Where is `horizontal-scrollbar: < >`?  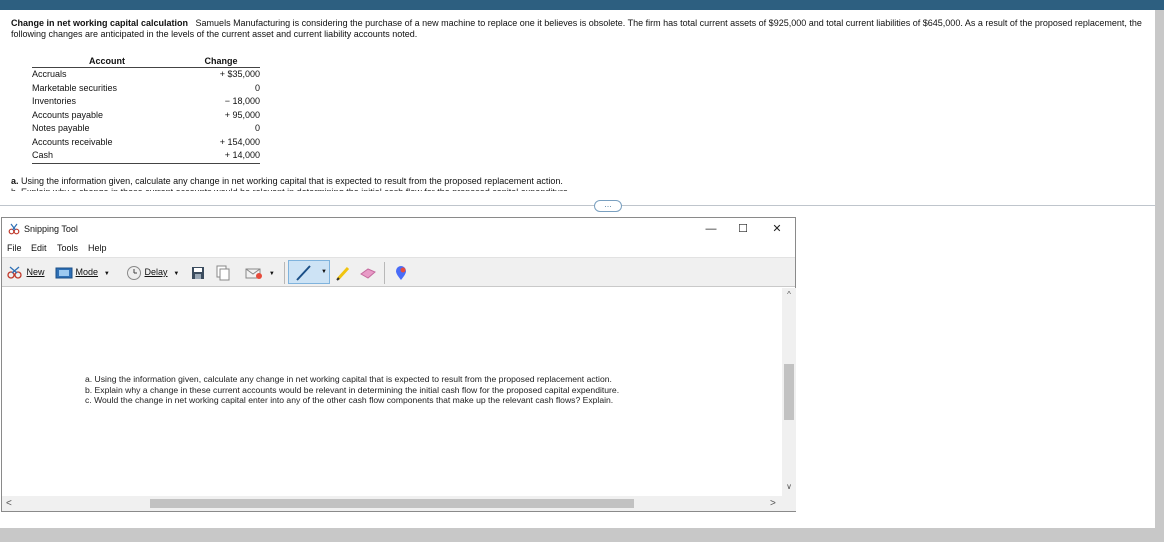 horizontal-scrollbar: < > is located at coordinates (392, 503).